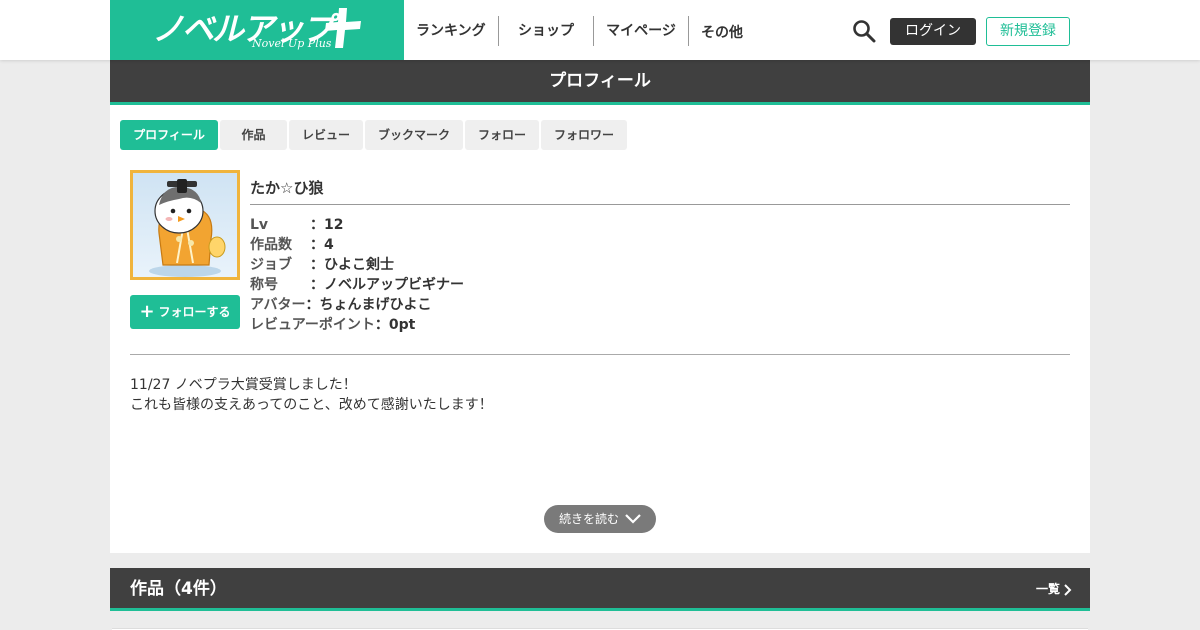  Describe the element at coordinates (600, 589) in the screenshot. I see `works-header: 作品（4件） 一覧` at that location.